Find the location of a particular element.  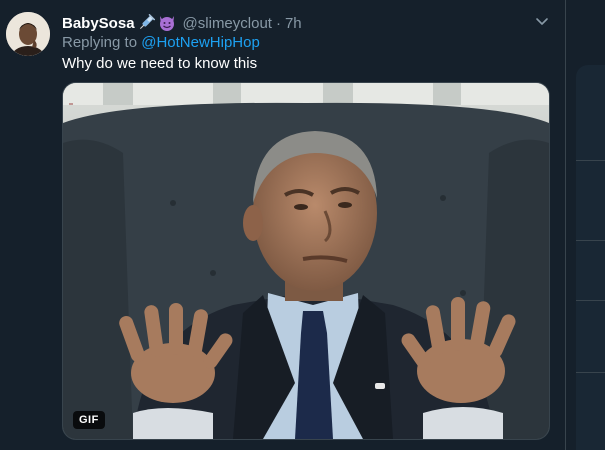

gif-badge: GIF is located at coordinates (89, 420).